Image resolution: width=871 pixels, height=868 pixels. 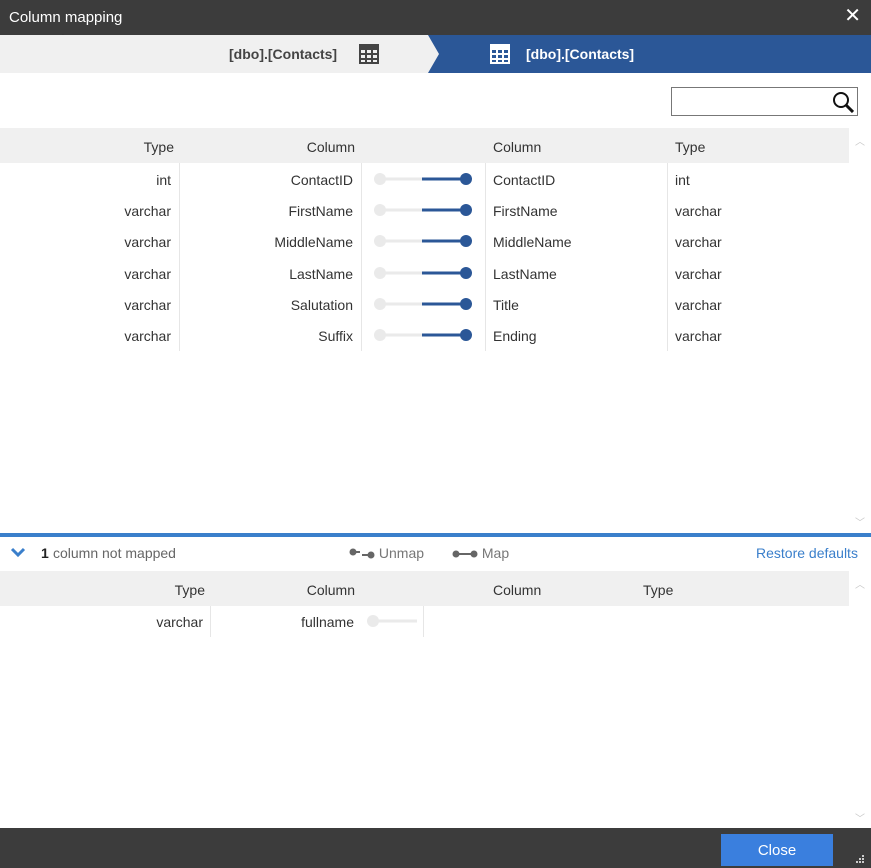 What do you see at coordinates (435, 17) in the screenshot?
I see `title-bar: Column mapping ✕` at bounding box center [435, 17].